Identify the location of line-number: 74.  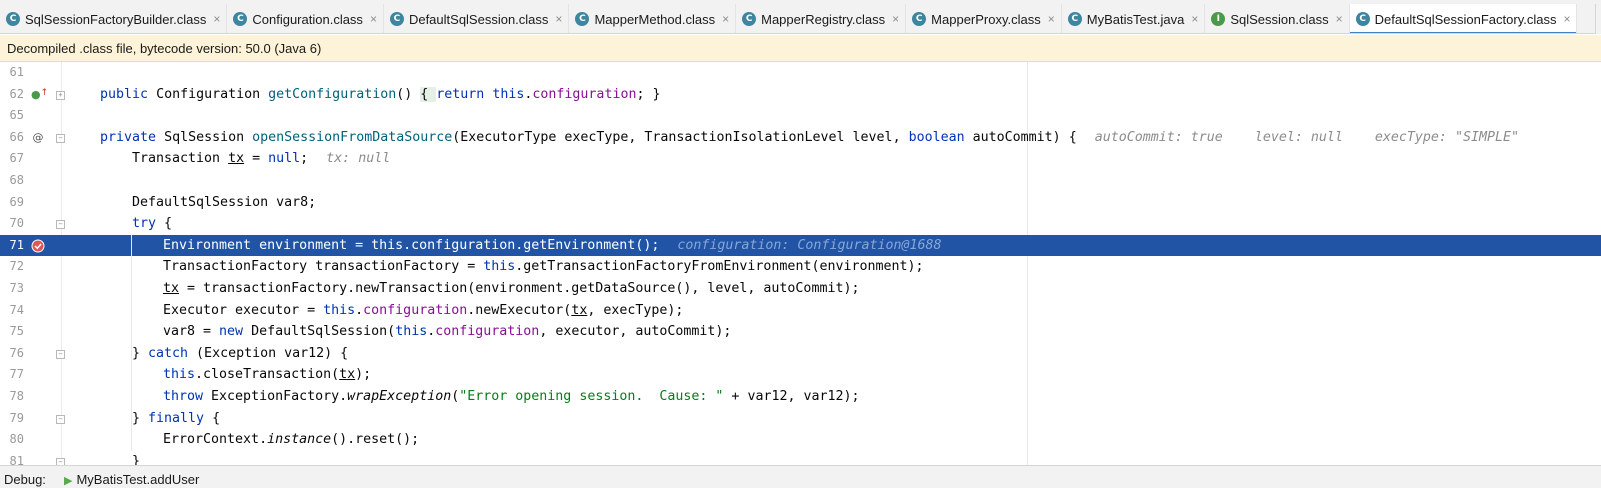
(16, 309).